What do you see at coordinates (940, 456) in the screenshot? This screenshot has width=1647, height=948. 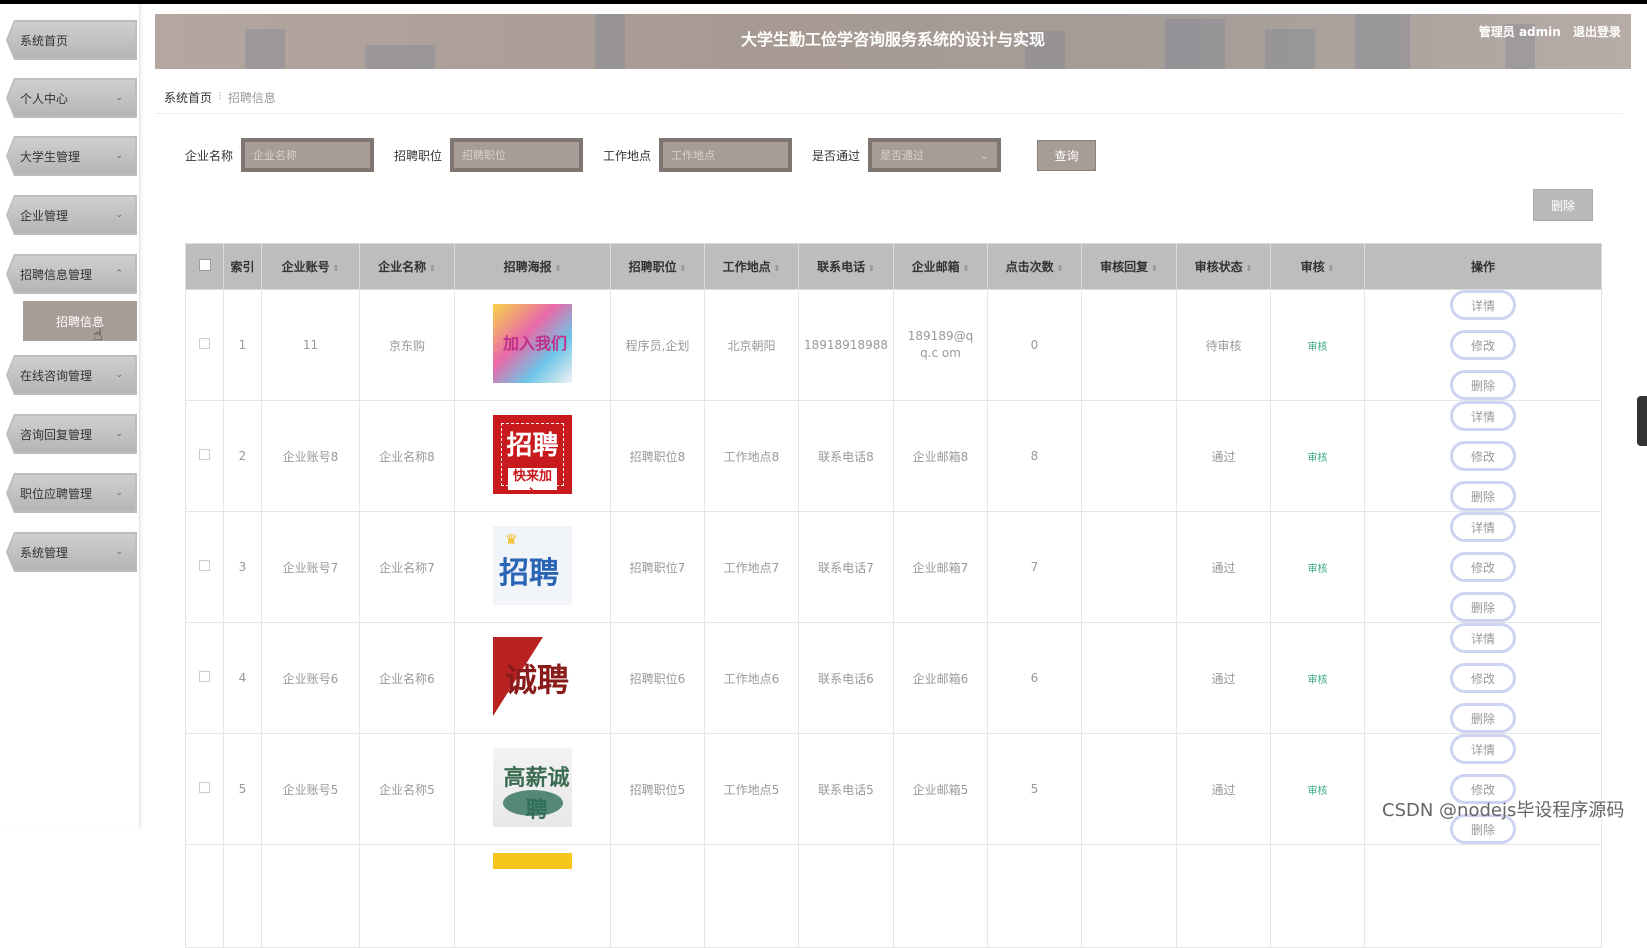 I see `cell-email: 企业邮箱8` at bounding box center [940, 456].